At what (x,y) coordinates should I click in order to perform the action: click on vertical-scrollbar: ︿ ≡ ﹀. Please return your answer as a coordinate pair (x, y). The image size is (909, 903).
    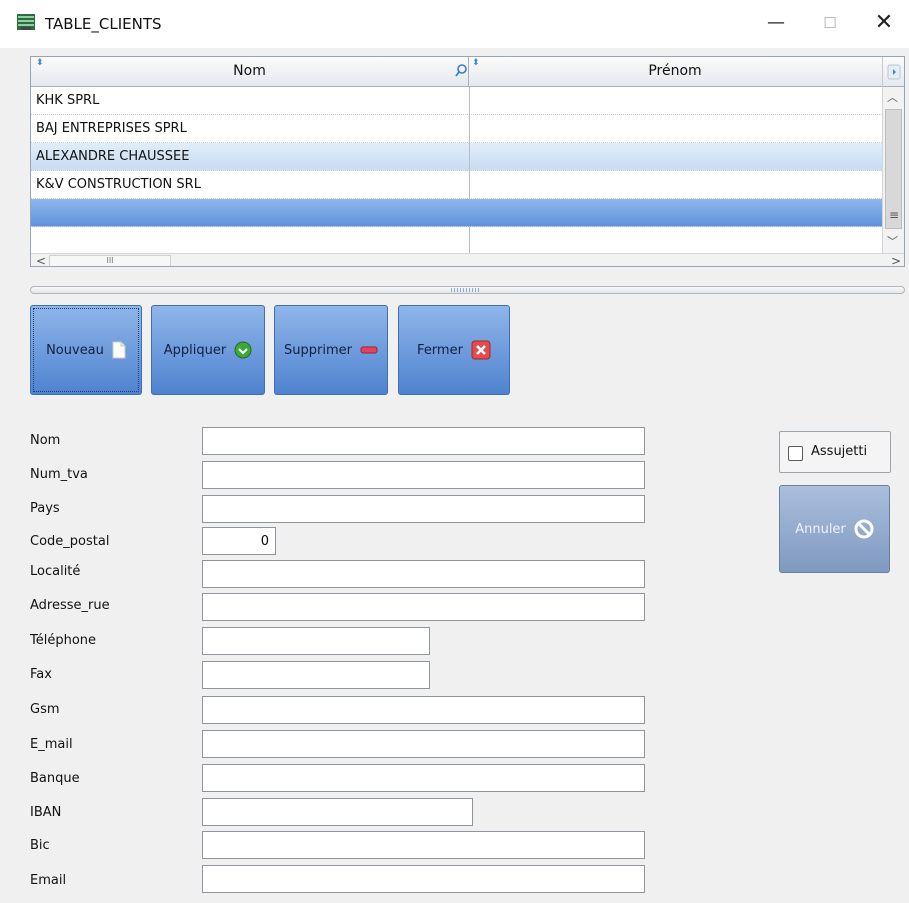
    Looking at the image, I should click on (893, 170).